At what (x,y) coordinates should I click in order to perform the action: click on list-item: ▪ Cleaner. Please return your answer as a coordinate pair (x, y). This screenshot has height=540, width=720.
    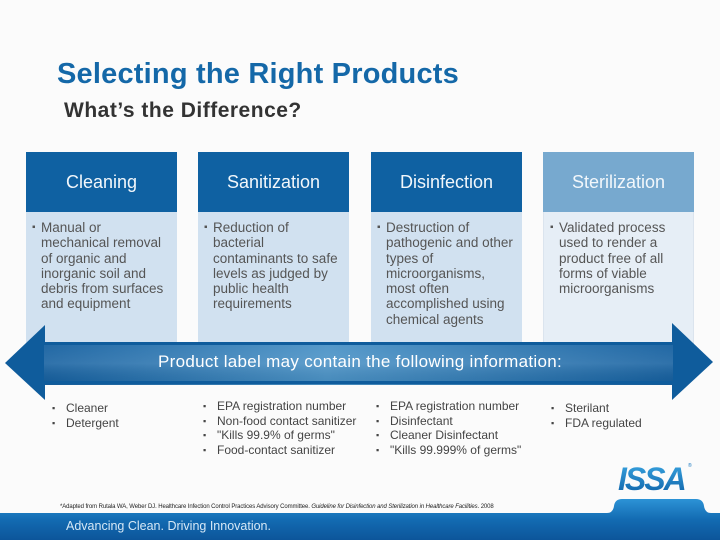
    Looking at the image, I should click on (85, 408).